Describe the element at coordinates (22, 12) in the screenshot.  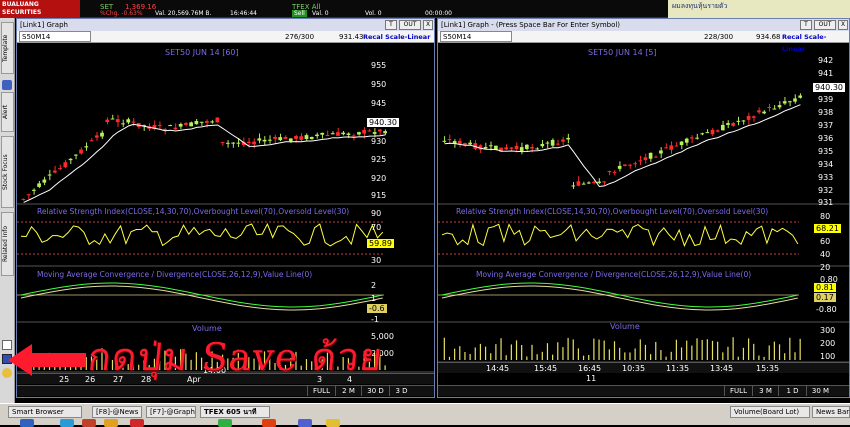
I see `logo-line2: SECURITIES` at that location.